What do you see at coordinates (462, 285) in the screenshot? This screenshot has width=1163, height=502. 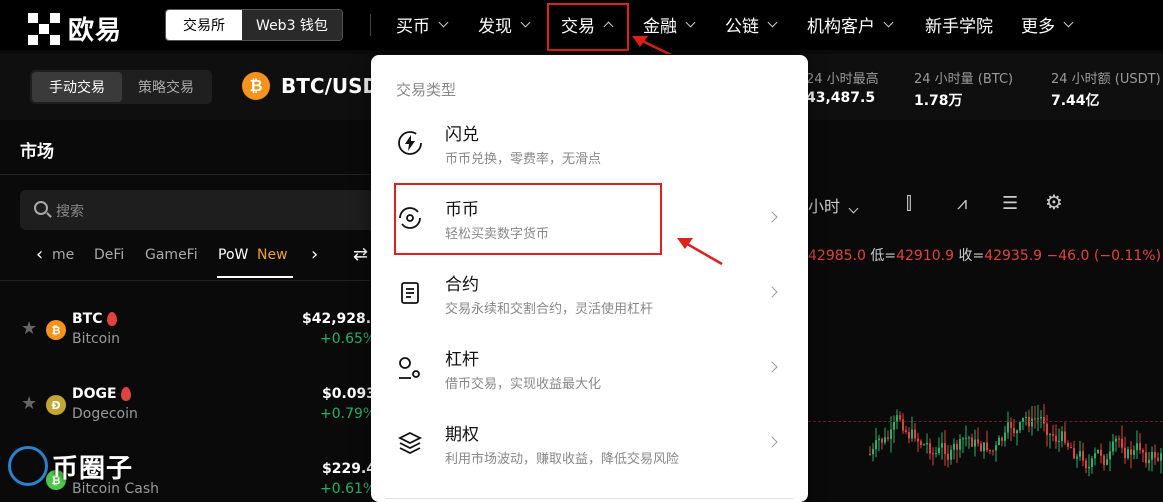 I see `menu-item-title: 合约` at bounding box center [462, 285].